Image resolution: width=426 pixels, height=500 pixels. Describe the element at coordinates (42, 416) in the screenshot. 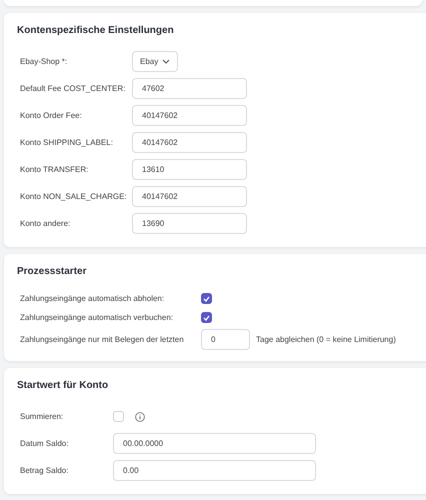

I see `field-label: Summieren:` at that location.